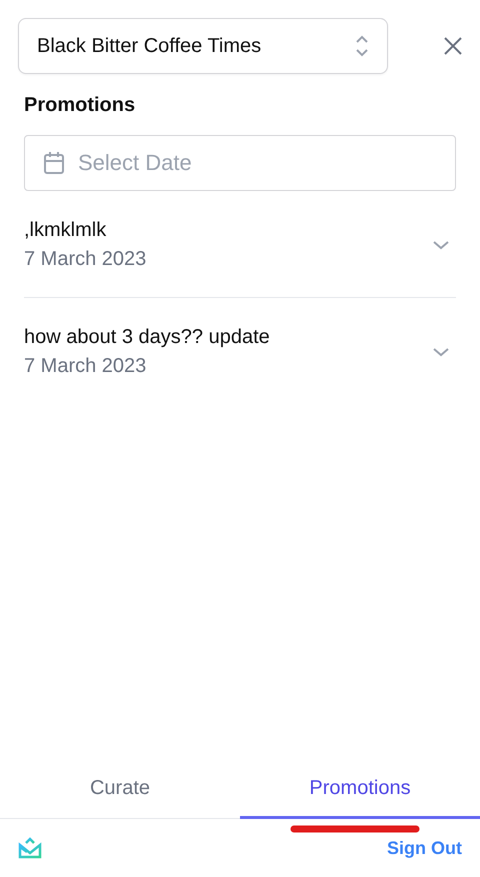  Describe the element at coordinates (240, 351) in the screenshot. I see `promotion-item: how about 3 days?? update 7 March 2023` at that location.